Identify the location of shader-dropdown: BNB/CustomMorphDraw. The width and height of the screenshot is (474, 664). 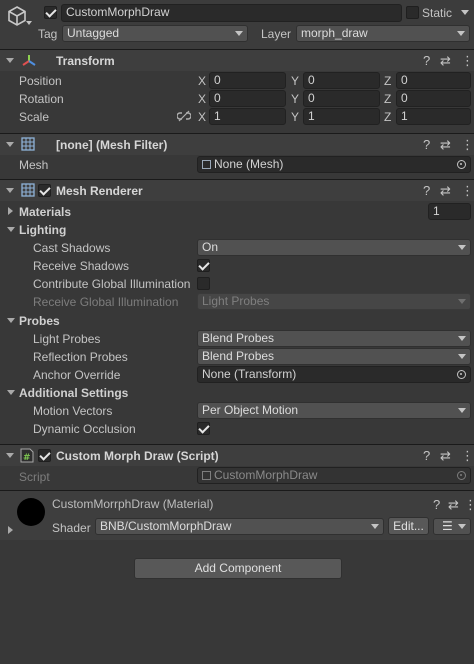
(239, 526).